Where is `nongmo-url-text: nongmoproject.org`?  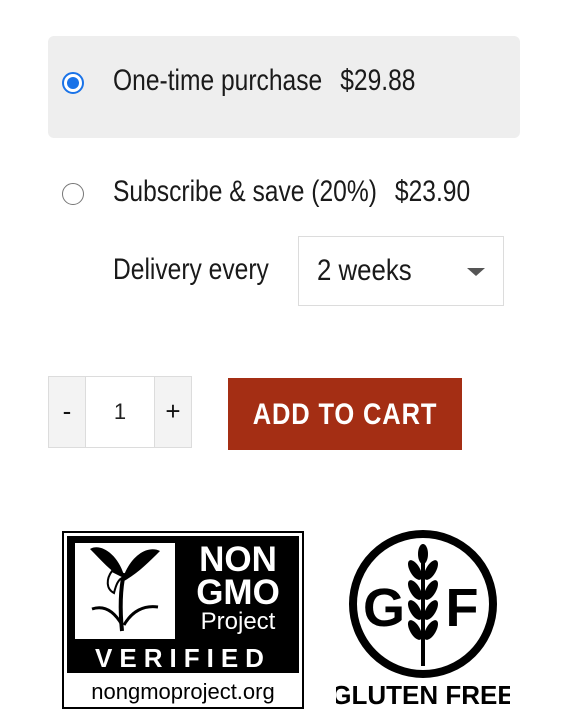 nongmo-url-text: nongmoproject.org is located at coordinates (182, 691).